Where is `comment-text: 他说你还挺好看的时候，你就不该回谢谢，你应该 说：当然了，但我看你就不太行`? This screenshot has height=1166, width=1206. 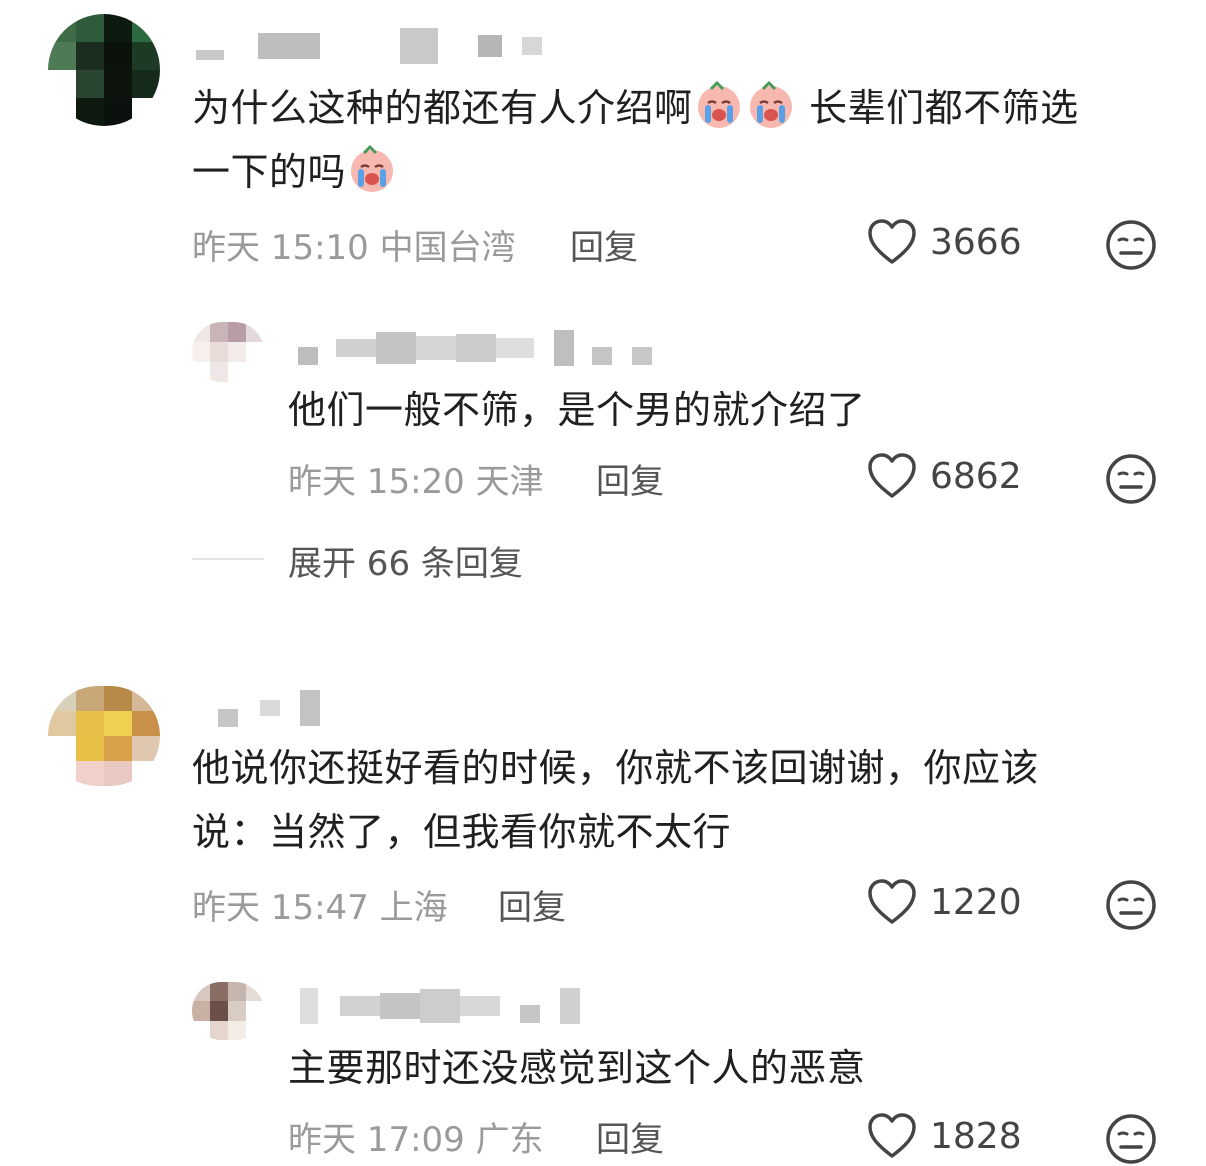
comment-text: 他说你还挺好看的时候，你就不该回谢谢，你应该 说：当然了，但我看你就不太行 is located at coordinates (616, 800).